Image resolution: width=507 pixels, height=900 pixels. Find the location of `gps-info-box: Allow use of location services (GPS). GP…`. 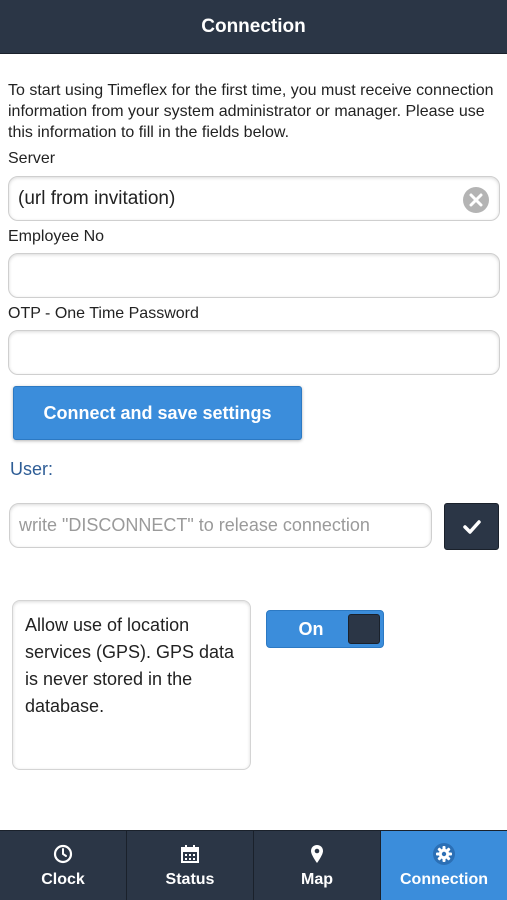

gps-info-box: Allow use of location services (GPS). GP… is located at coordinates (131, 685).